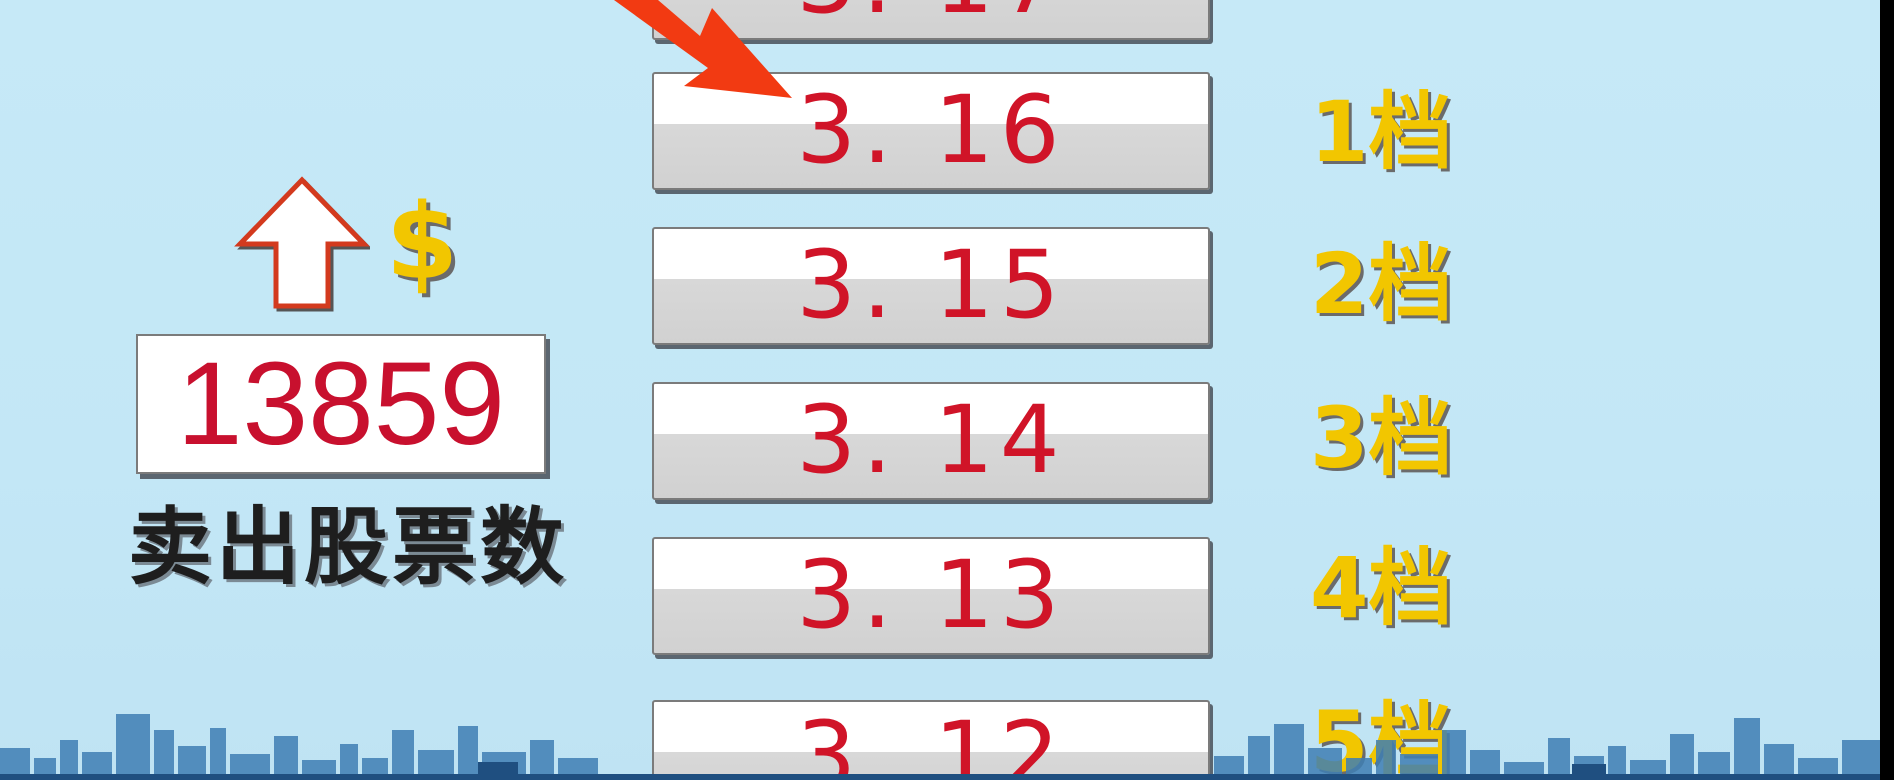 The image size is (1894, 780). Describe the element at coordinates (1381, 438) in the screenshot. I see `level-label-3: 3档` at that location.